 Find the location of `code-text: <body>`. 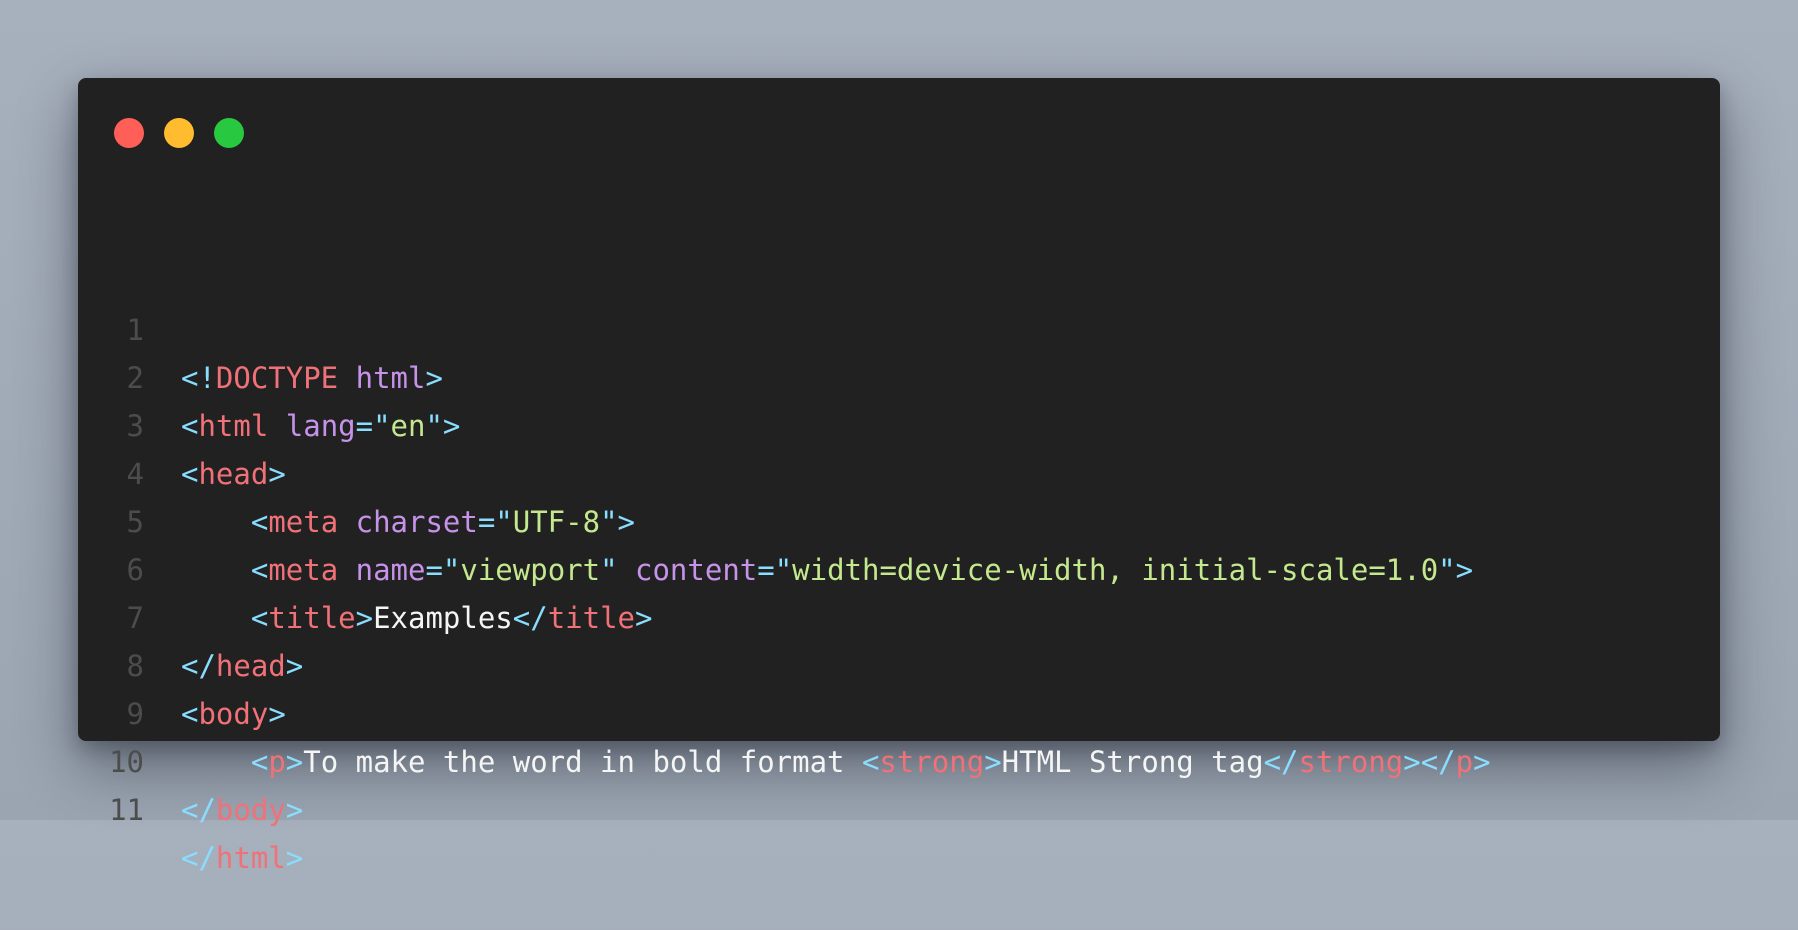

code-text: <body> is located at coordinates (233, 714).